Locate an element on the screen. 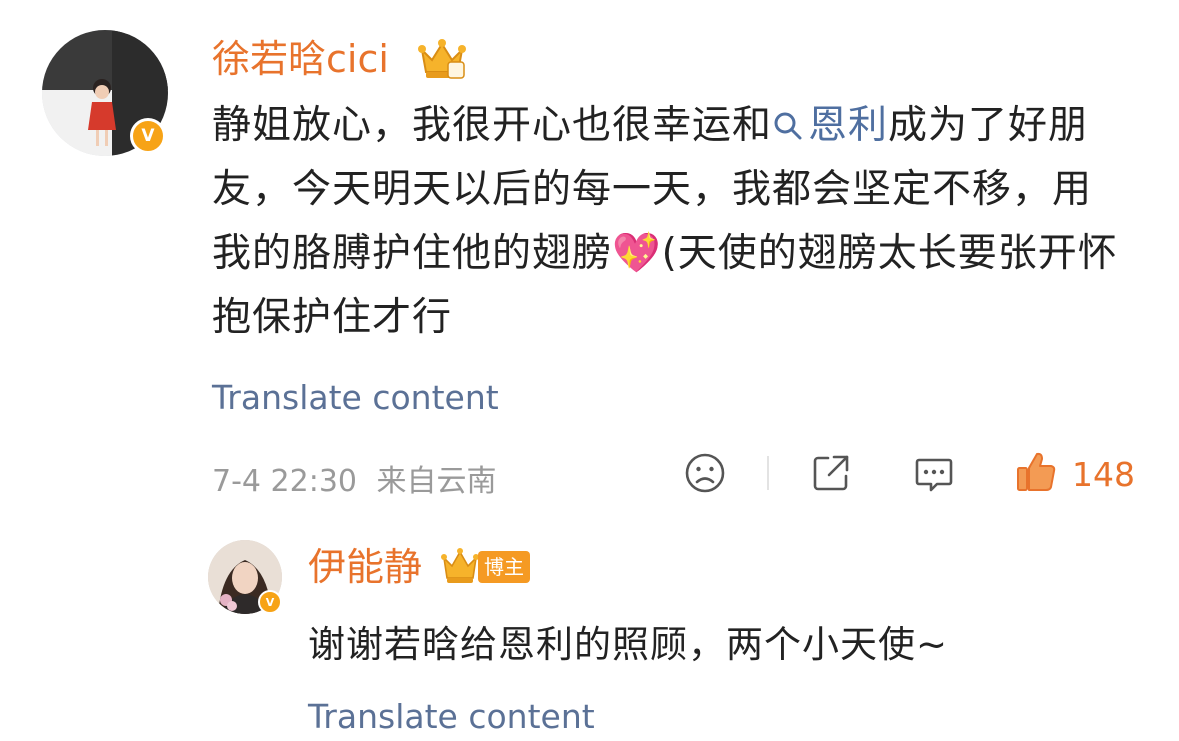 The width and height of the screenshot is (1179, 741). reply-verified-icon: V is located at coordinates (270, 602).